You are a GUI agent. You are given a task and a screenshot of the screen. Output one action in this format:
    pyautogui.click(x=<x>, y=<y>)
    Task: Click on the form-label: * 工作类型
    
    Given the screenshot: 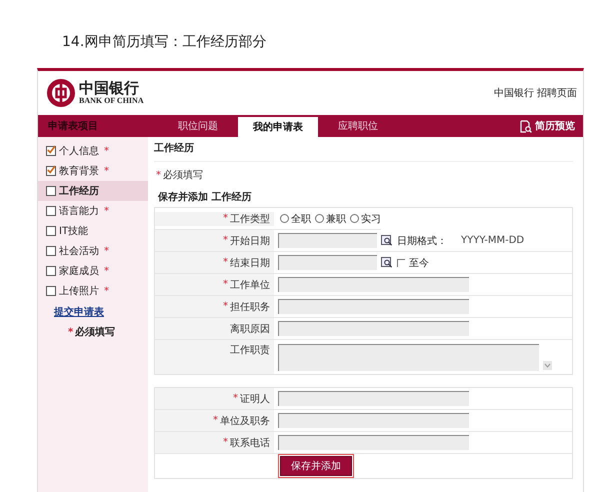 What is the action you would take?
    pyautogui.click(x=214, y=219)
    